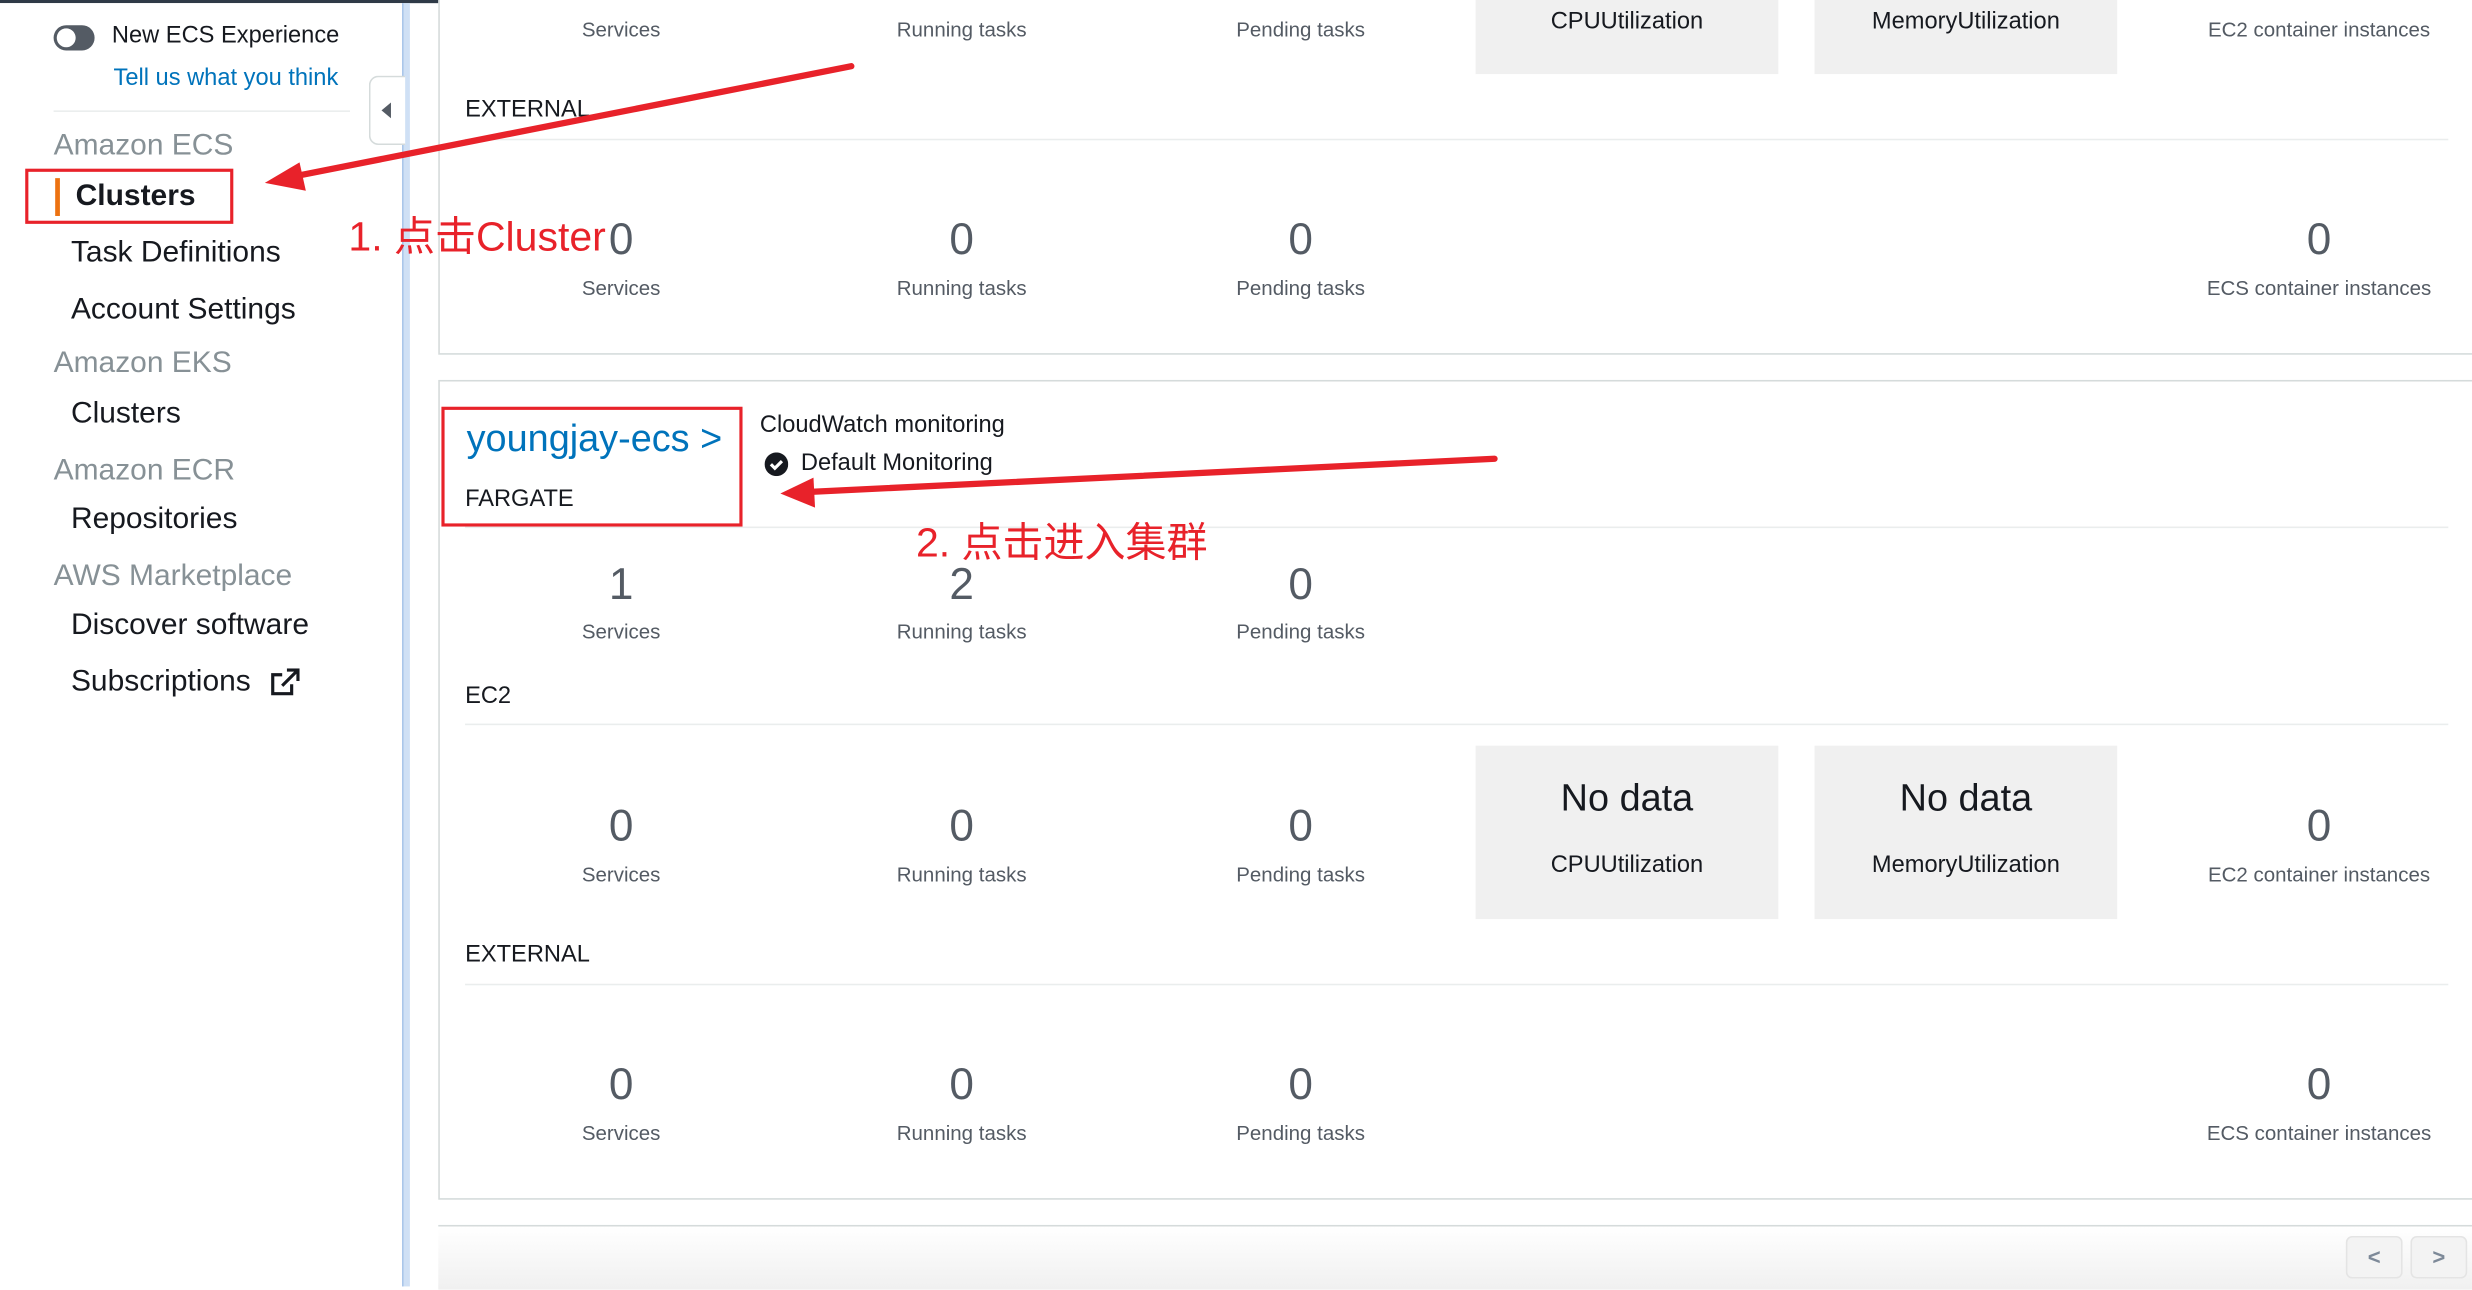 The image size is (2472, 1290). What do you see at coordinates (161, 682) in the screenshot?
I see `sidebar-item-subscriptions: Subscriptions` at bounding box center [161, 682].